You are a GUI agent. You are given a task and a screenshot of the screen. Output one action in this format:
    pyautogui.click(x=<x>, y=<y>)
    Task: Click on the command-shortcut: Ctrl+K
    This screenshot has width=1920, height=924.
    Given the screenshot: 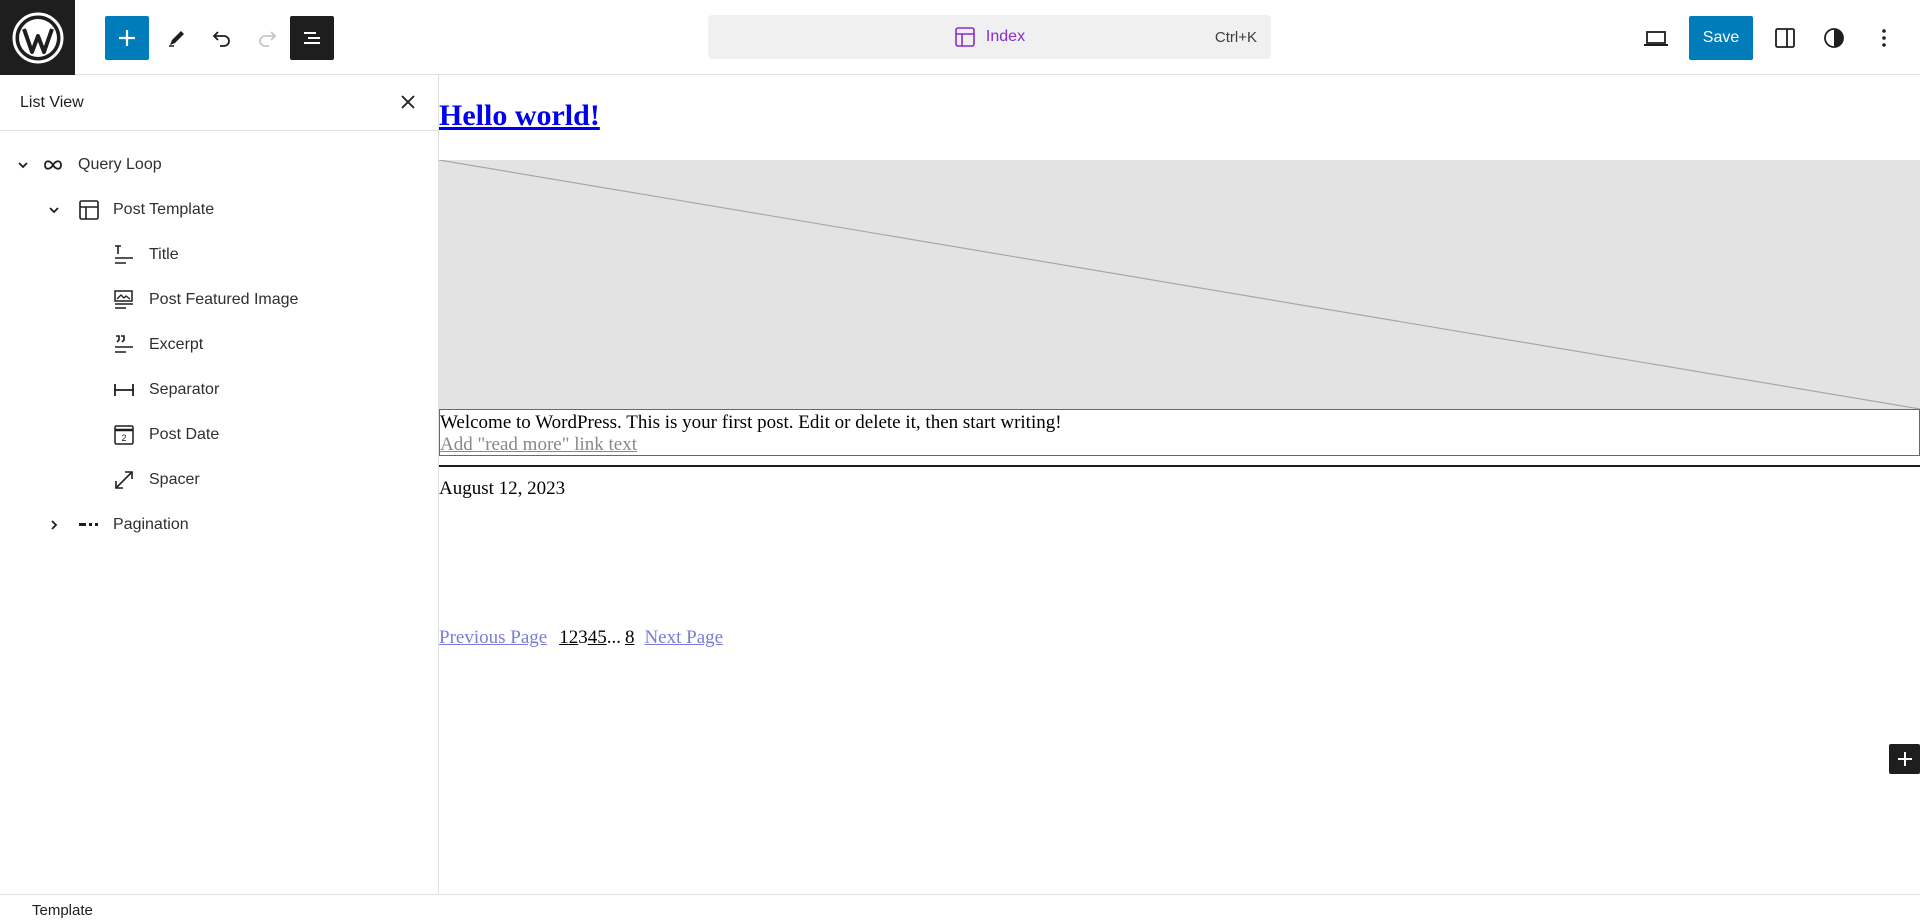 What is the action you would take?
    pyautogui.click(x=1235, y=37)
    